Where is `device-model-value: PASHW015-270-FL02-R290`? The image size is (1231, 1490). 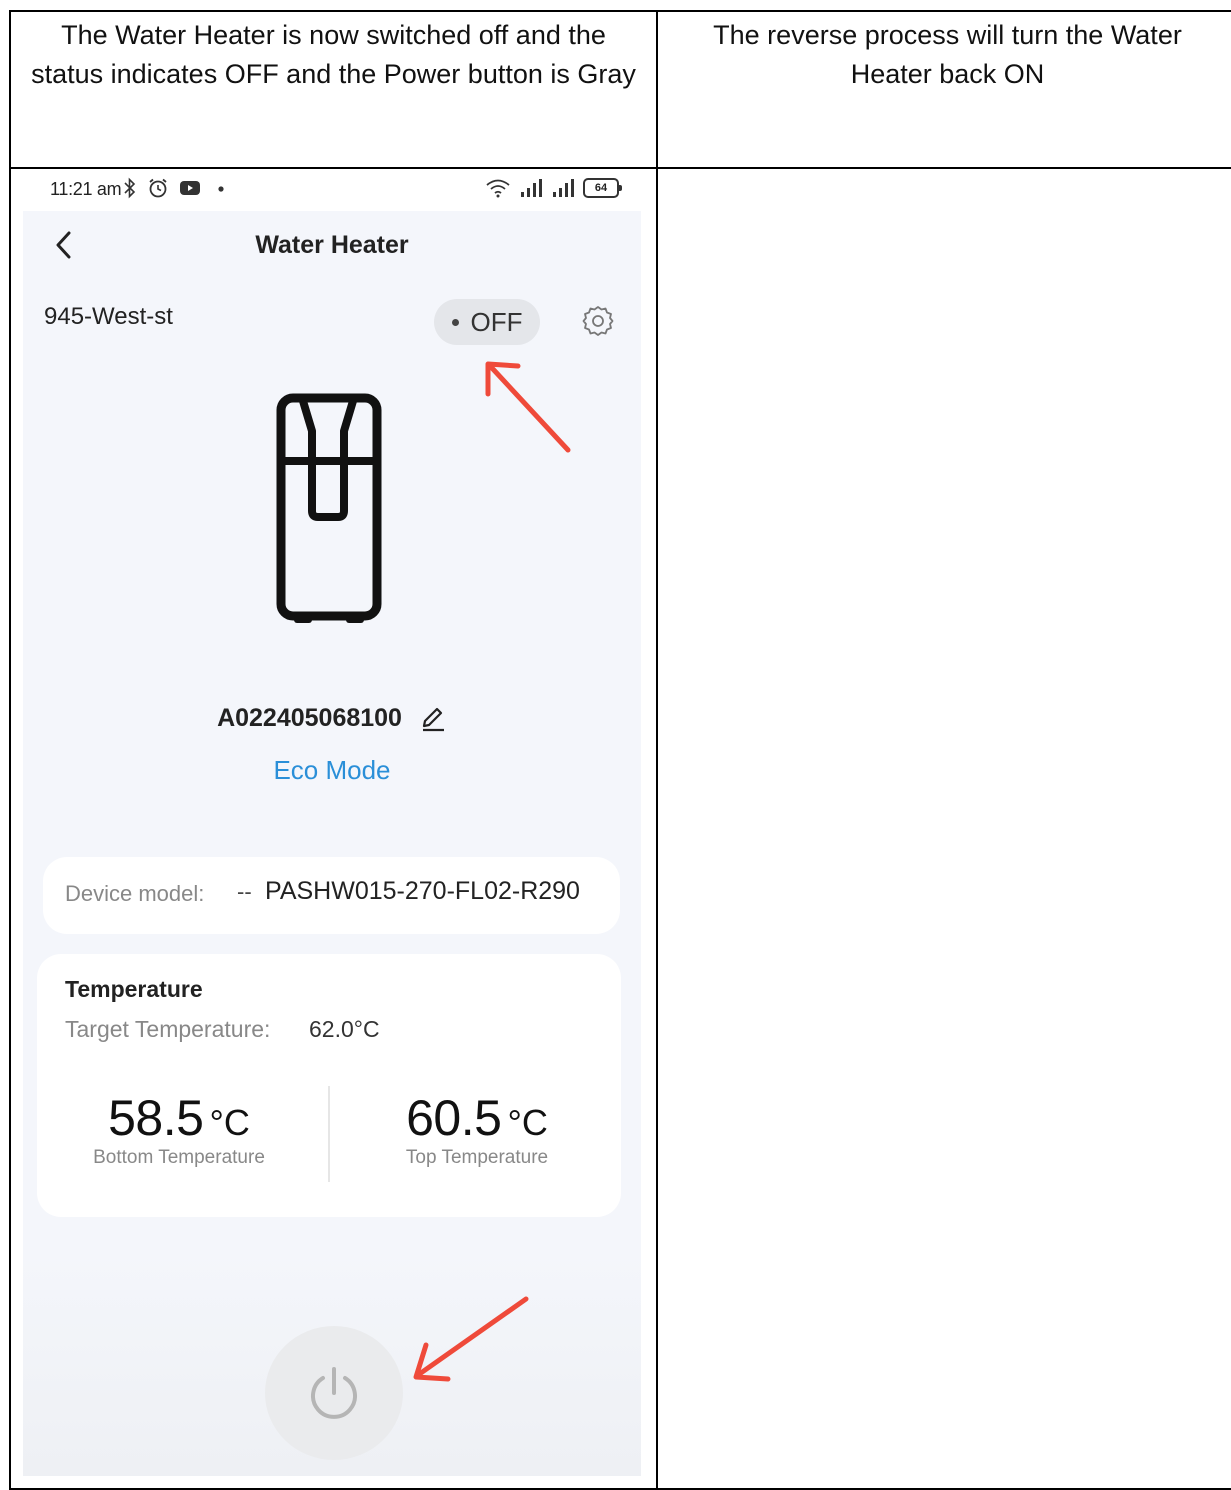
device-model-value: PASHW015-270-FL02-R290 is located at coordinates (422, 891).